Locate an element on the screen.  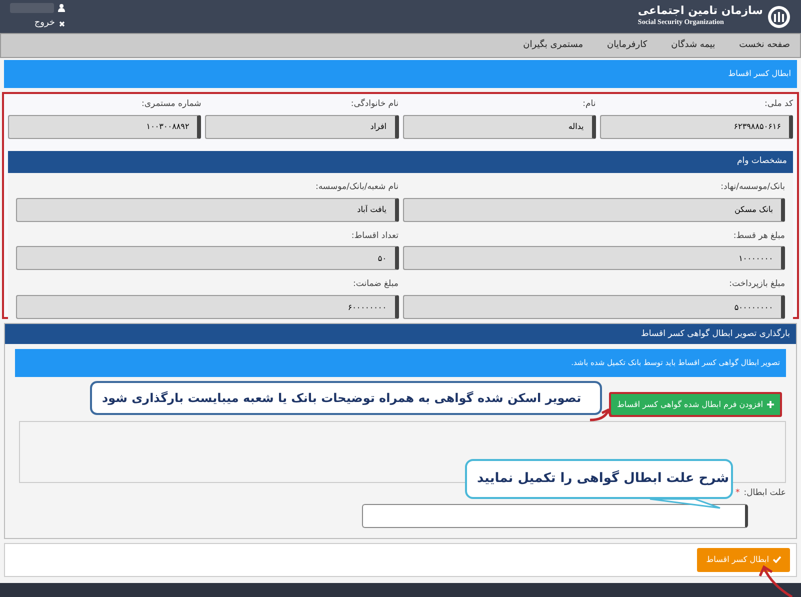
emblem-icon is located at coordinates (779, 16).